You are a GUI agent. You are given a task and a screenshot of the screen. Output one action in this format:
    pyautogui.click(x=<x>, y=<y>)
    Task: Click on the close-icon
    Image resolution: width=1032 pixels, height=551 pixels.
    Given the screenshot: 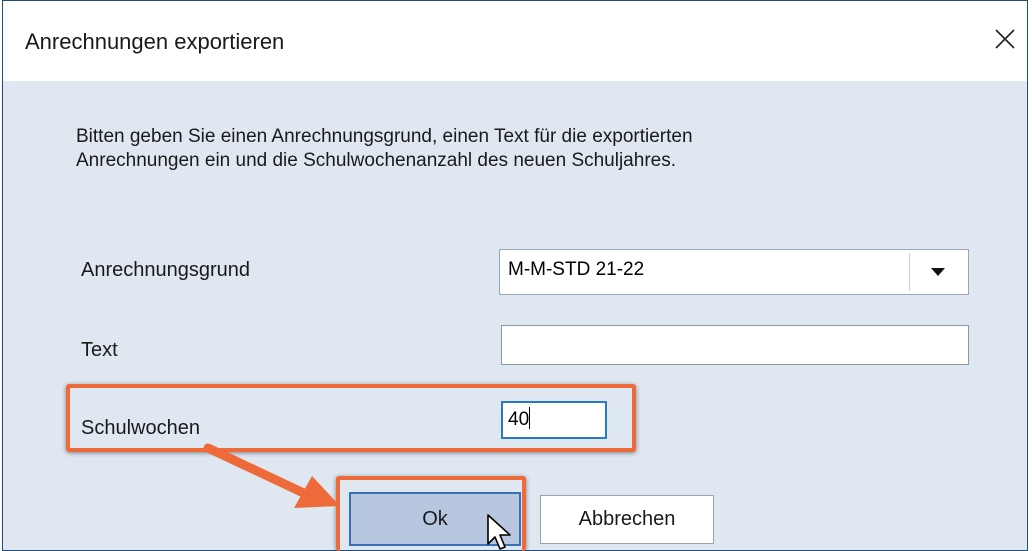 What is the action you would take?
    pyautogui.click(x=1005, y=39)
    